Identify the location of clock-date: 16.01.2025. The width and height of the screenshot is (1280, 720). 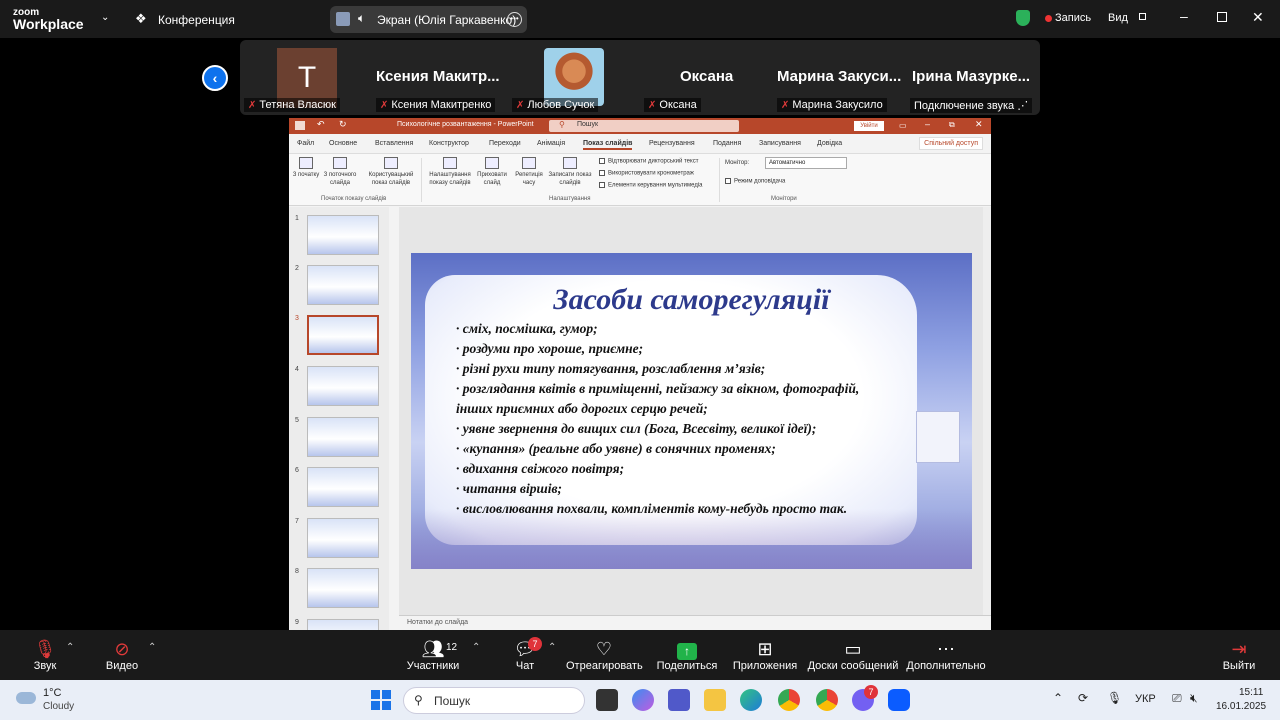
(1241, 706).